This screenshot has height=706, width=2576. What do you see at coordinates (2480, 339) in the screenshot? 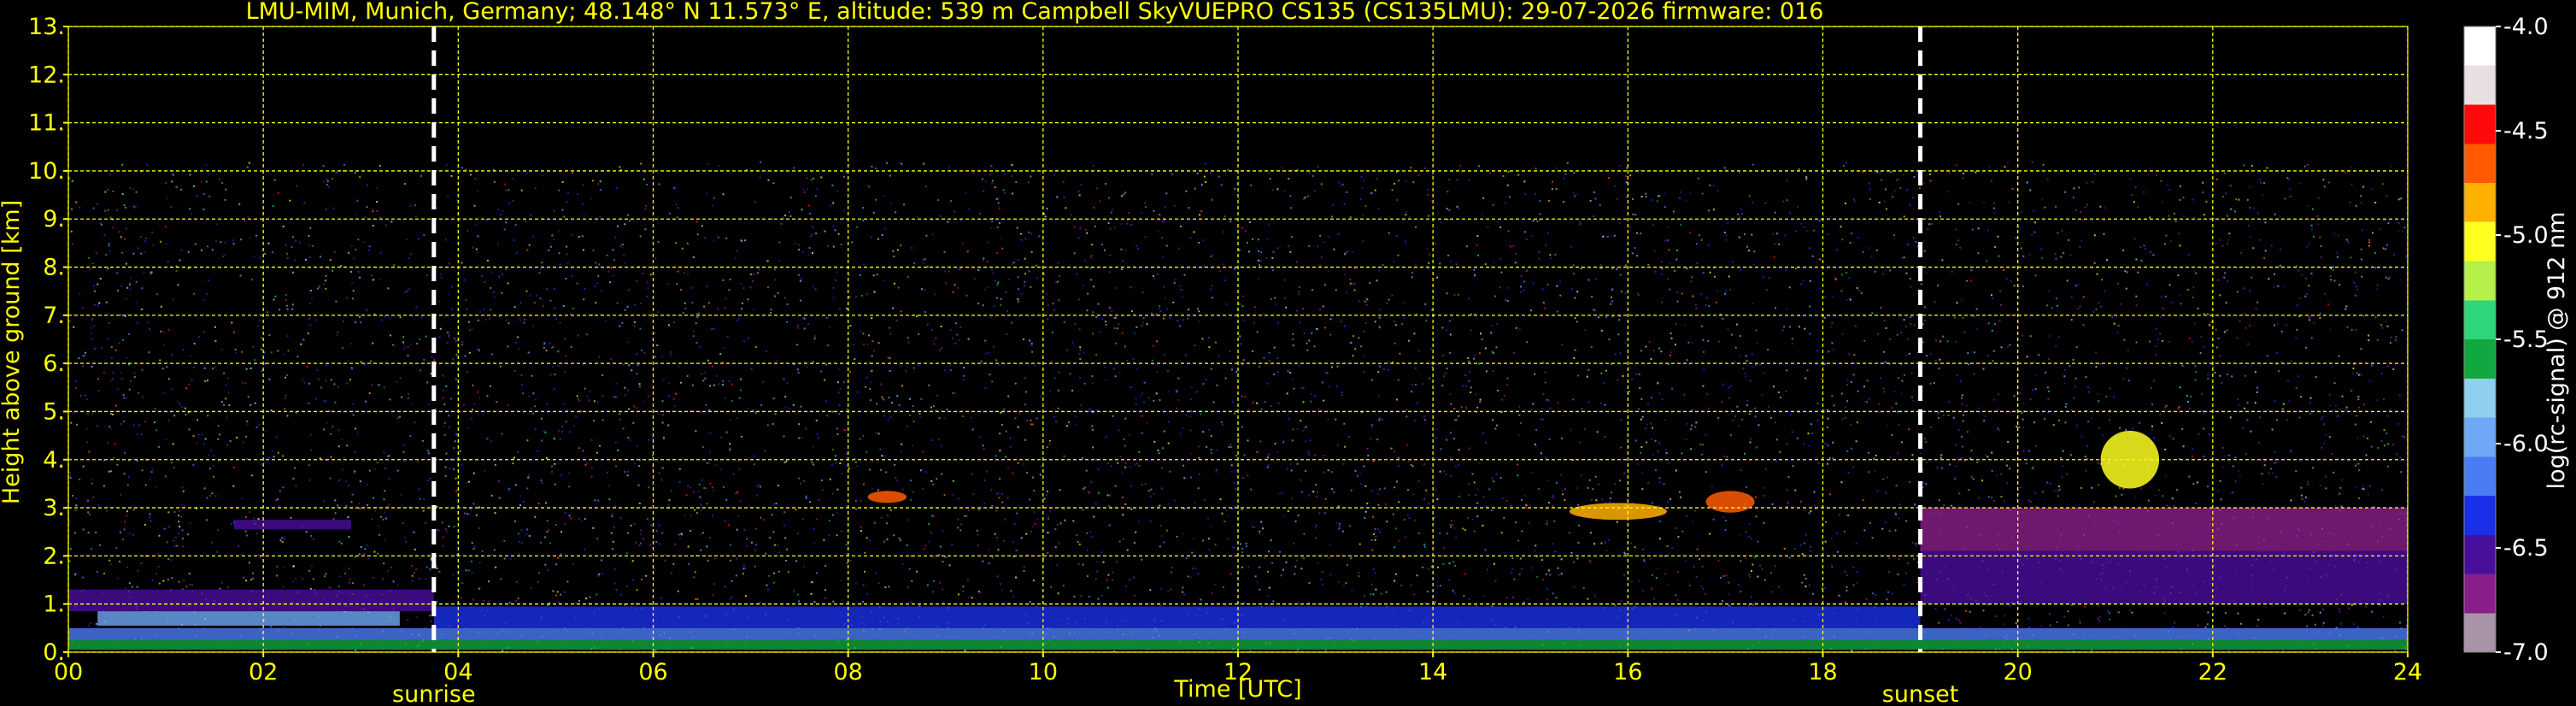
I see `colorbar-strip` at bounding box center [2480, 339].